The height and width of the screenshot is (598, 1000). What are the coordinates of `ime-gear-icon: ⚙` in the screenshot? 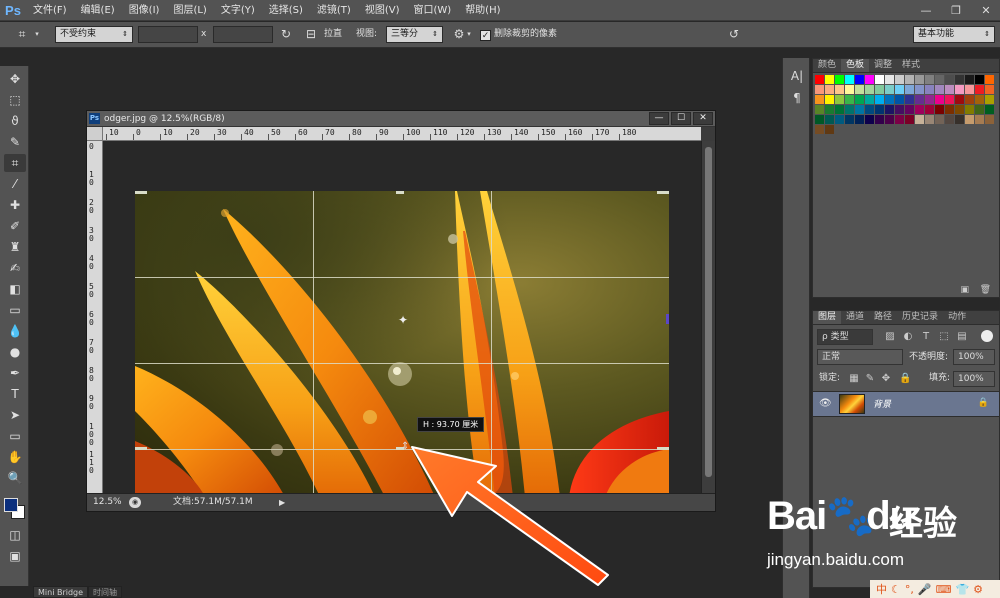 It's located at (978, 589).